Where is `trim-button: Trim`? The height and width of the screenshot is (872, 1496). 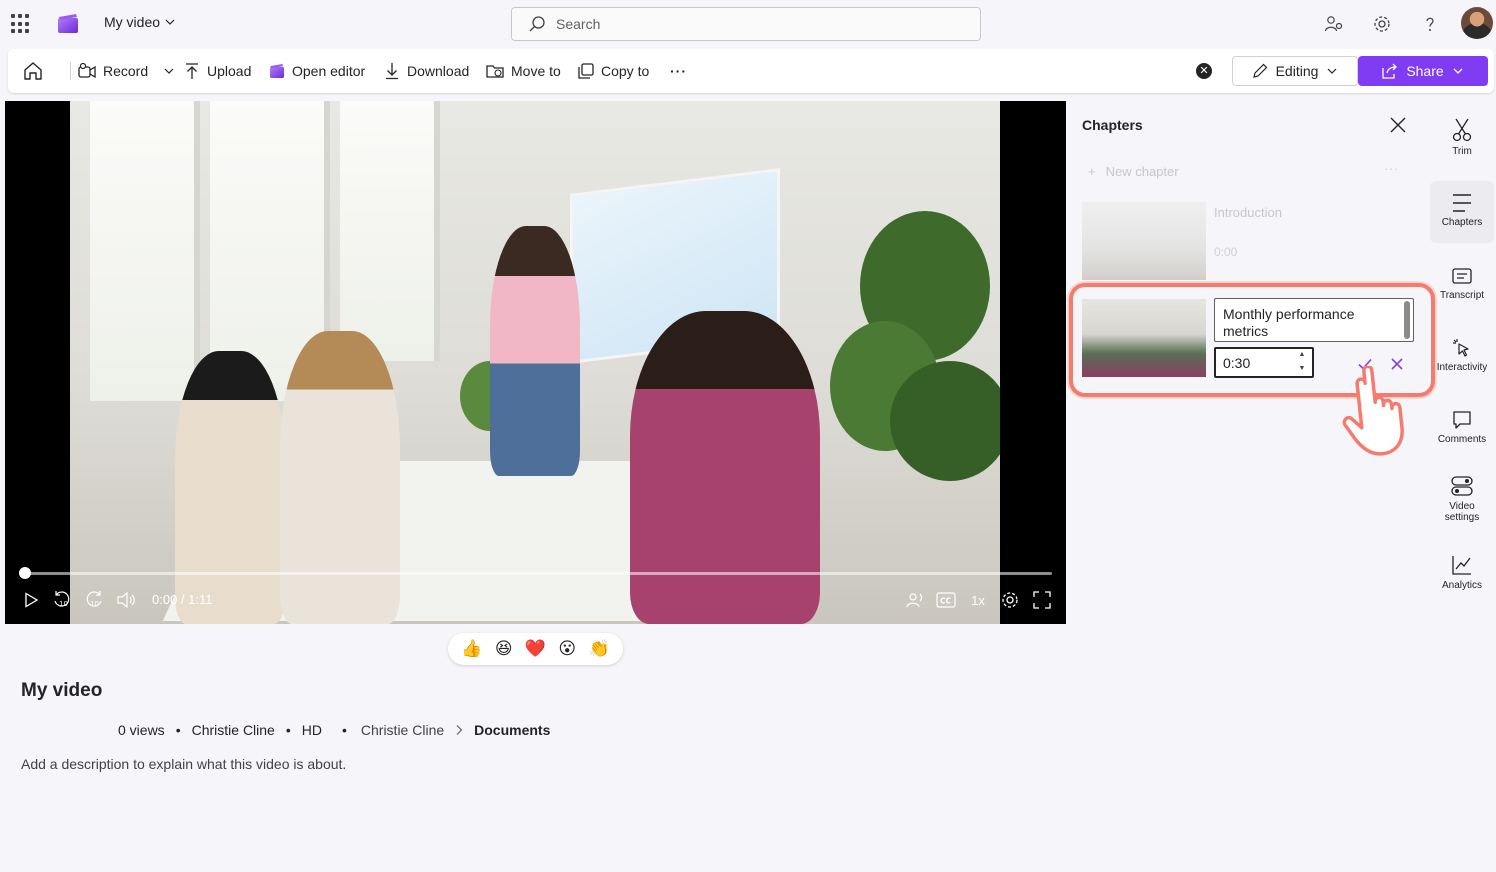
trim-button: Trim is located at coordinates (1462, 141).